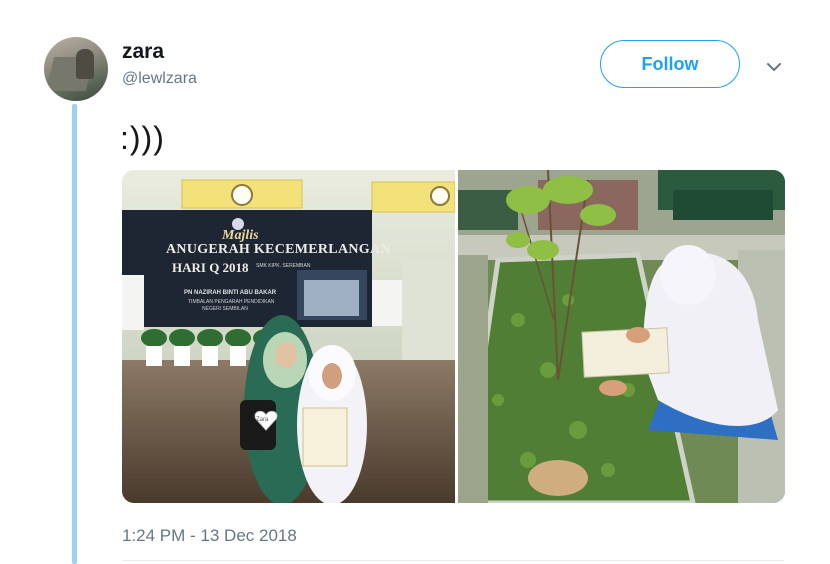 This screenshot has height=564, width=830. What do you see at coordinates (209, 536) in the screenshot?
I see `tweet-timestamp: 1:24 PM - 13 Dec 2018` at bounding box center [209, 536].